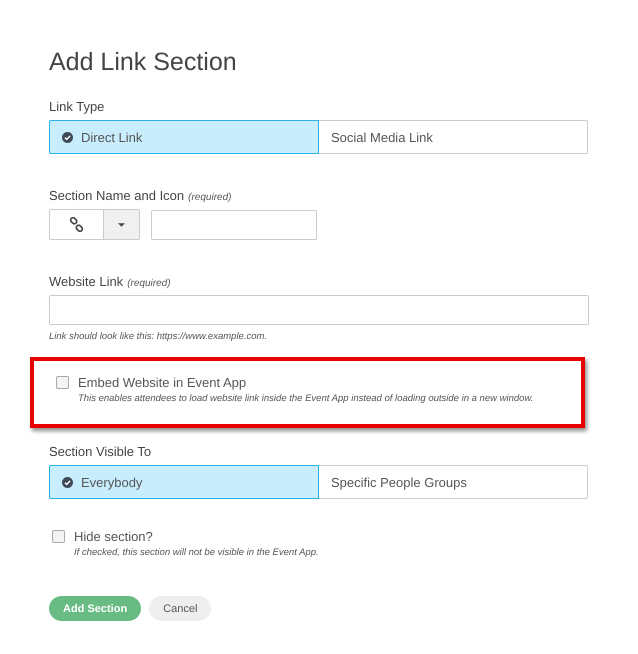 The width and height of the screenshot is (638, 654). Describe the element at coordinates (86, 281) in the screenshot. I see `field-label: Website Link` at that location.